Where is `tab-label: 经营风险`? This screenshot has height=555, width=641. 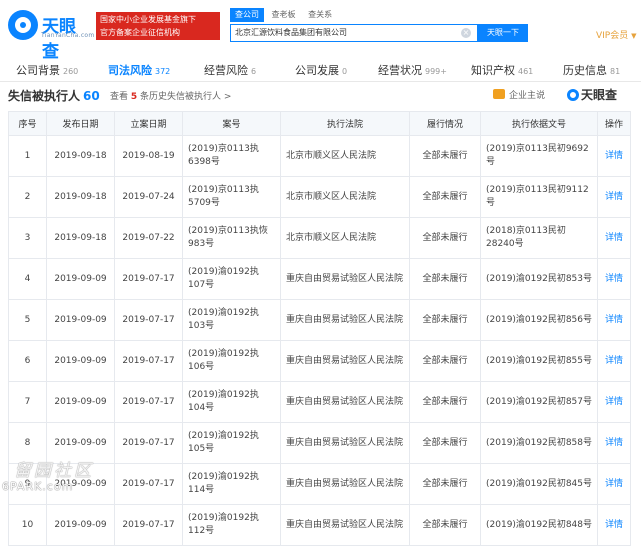
tab-label: 经营风险 is located at coordinates (226, 70).